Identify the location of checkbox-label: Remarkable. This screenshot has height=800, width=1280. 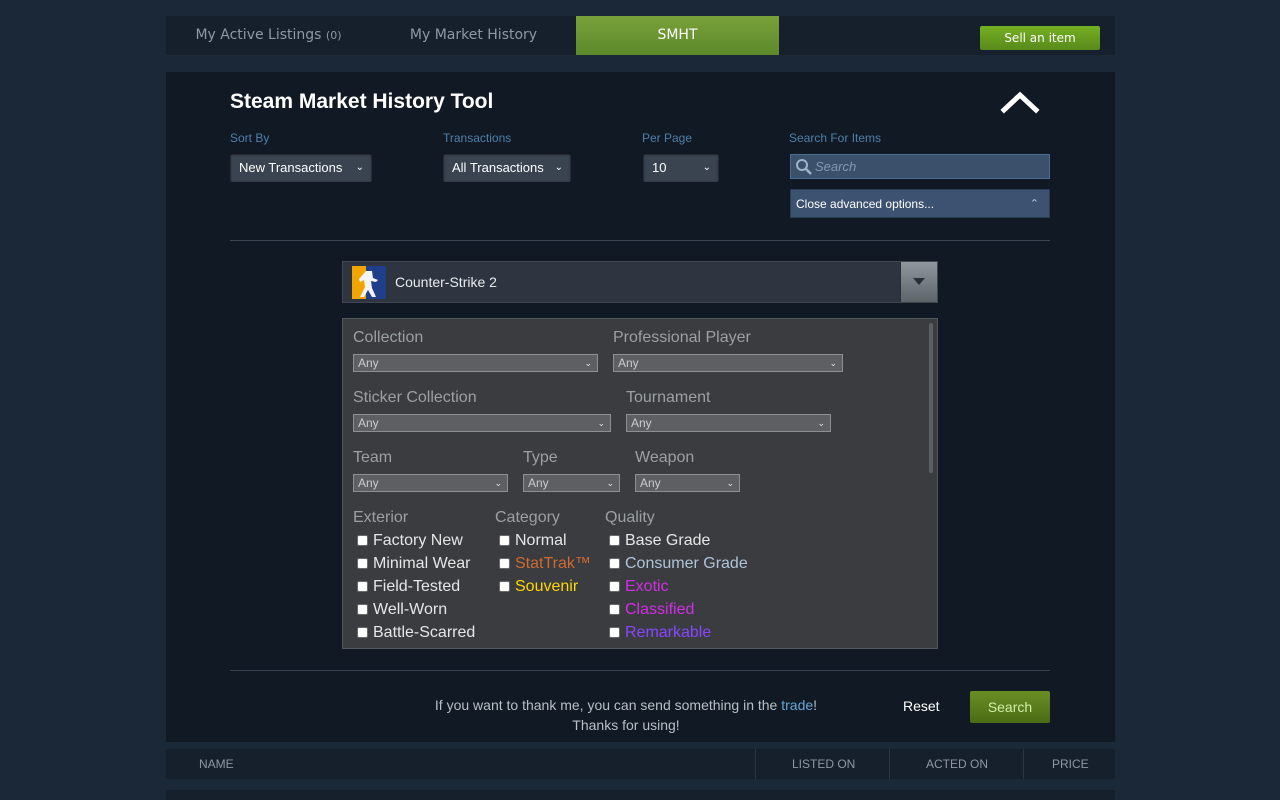
(668, 632).